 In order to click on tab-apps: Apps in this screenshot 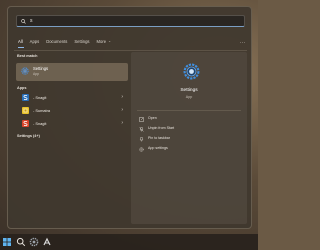, I will do `click(35, 41)`.